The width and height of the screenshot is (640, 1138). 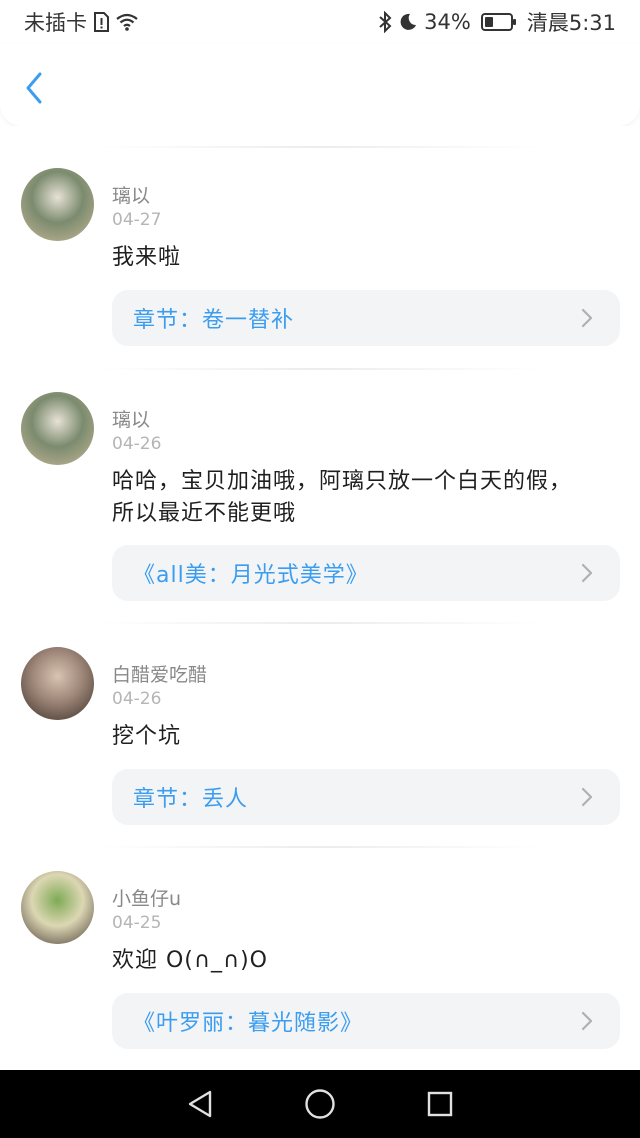 I want to click on moon-icon, so click(x=408, y=21).